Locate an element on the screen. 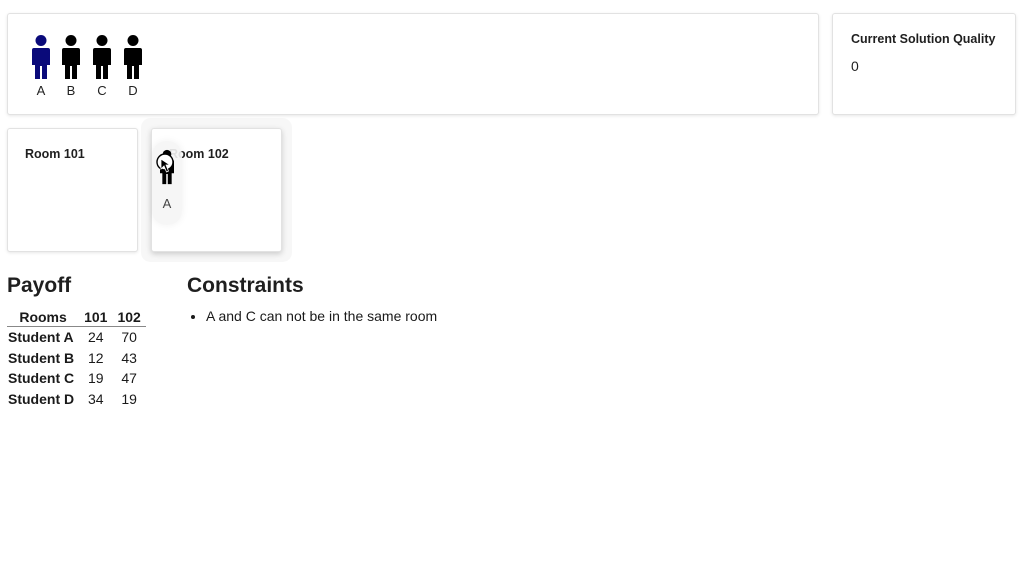 This screenshot has height=567, width=1022. table-cell: 43 is located at coordinates (129, 357).